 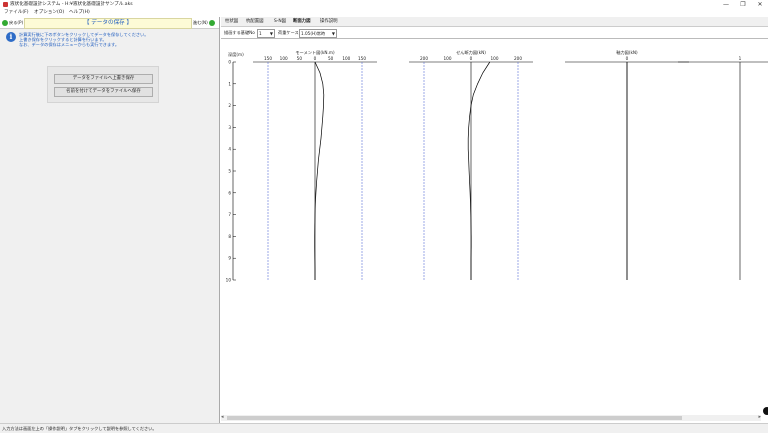 What do you see at coordinates (229, 127) in the screenshot?
I see `depth-tick-label: 3` at bounding box center [229, 127].